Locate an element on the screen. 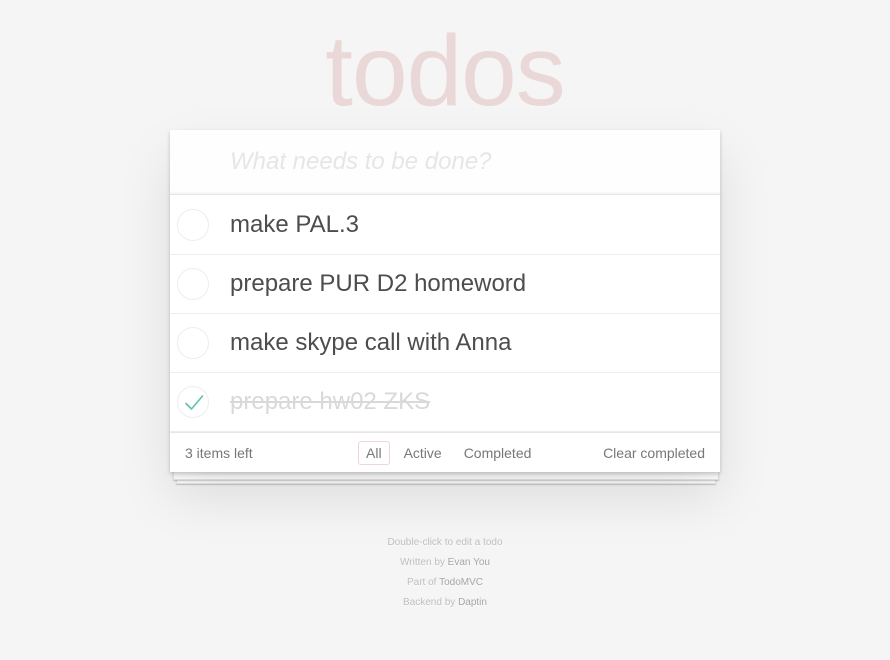 The image size is (890, 660). todo-item: prepare PUR D2 homeword is located at coordinates (445, 284).